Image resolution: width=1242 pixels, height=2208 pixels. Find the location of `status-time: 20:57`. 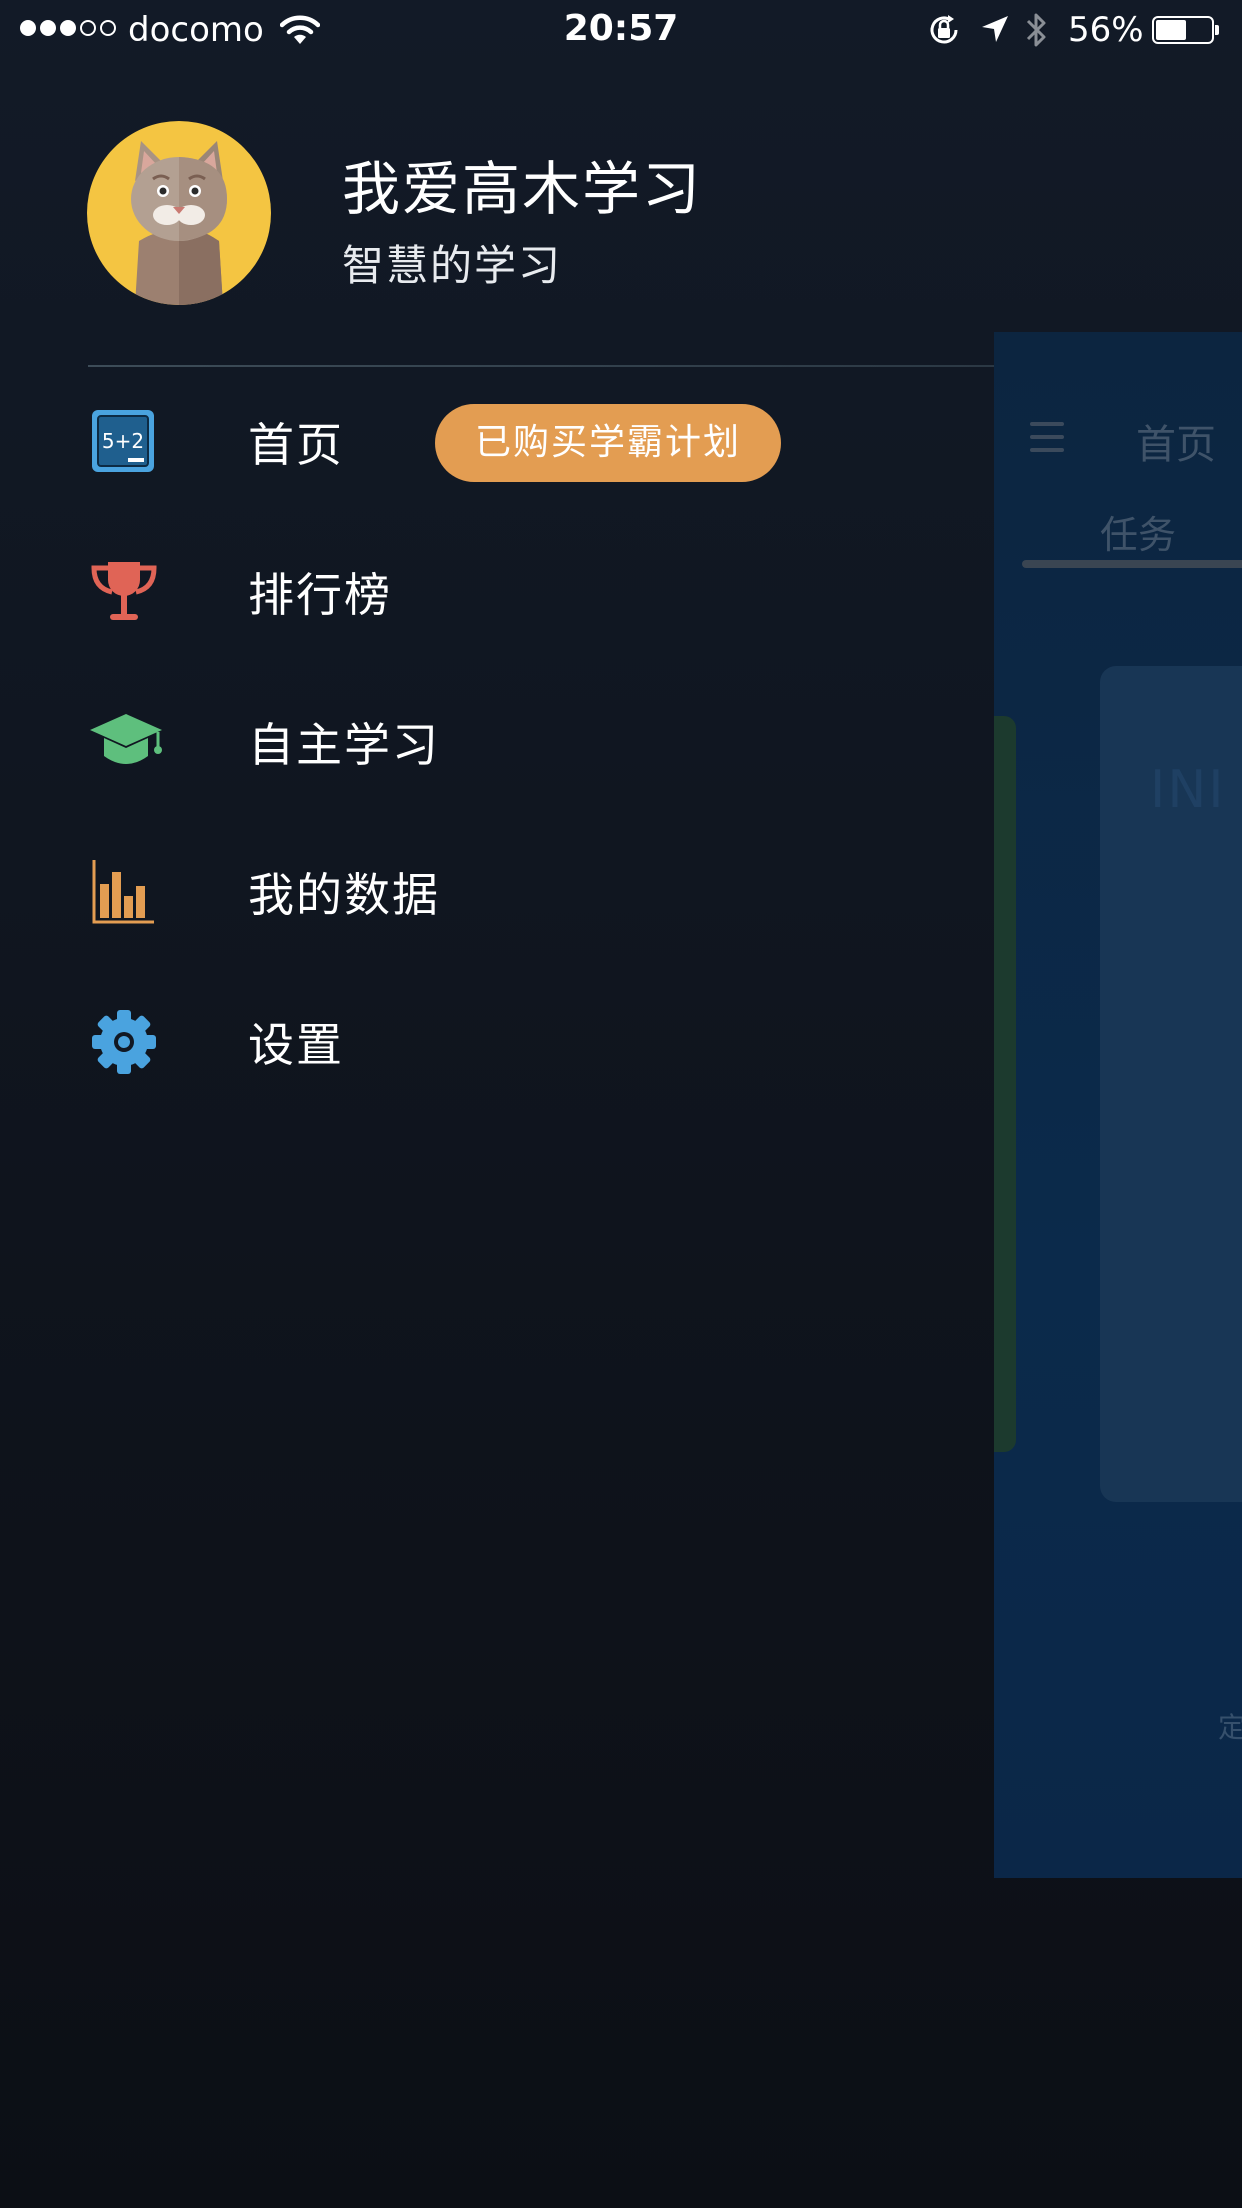

status-time: 20:57 is located at coordinates (621, 28).